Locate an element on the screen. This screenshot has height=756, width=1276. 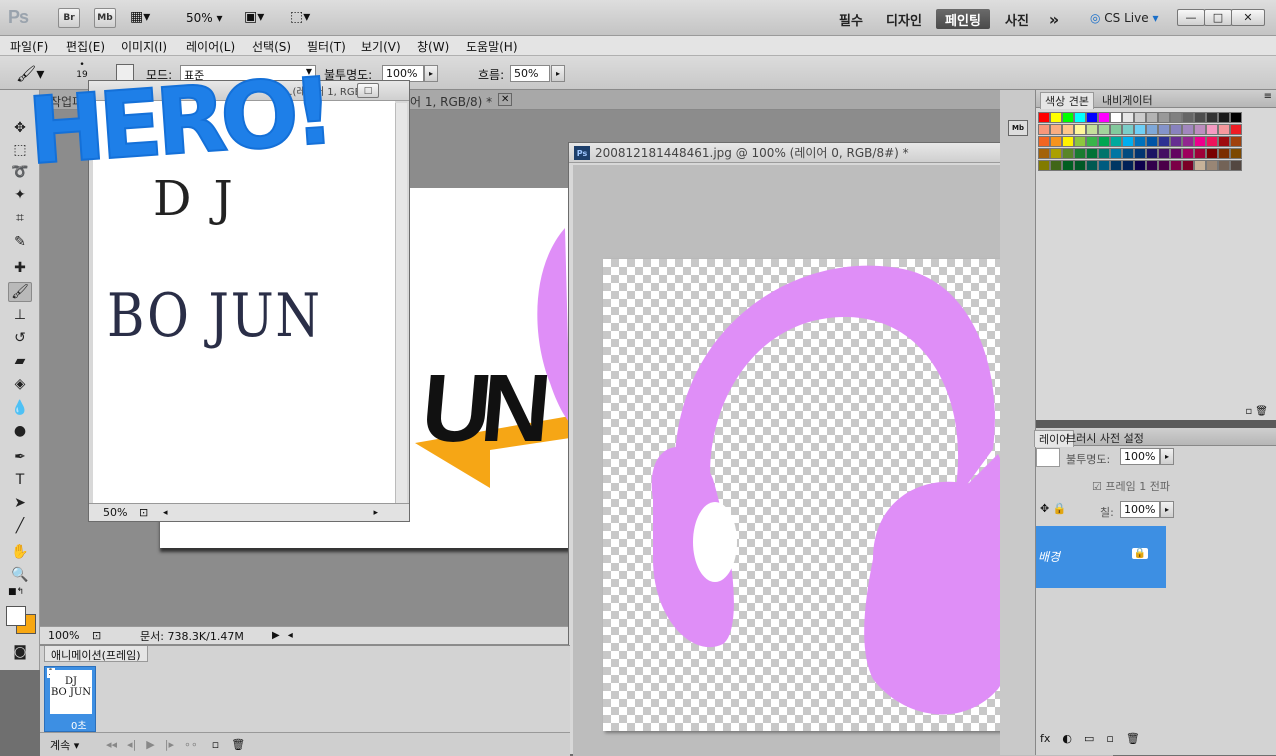
lock-icons: ✥ 🔒 is located at coordinates (1053, 508).